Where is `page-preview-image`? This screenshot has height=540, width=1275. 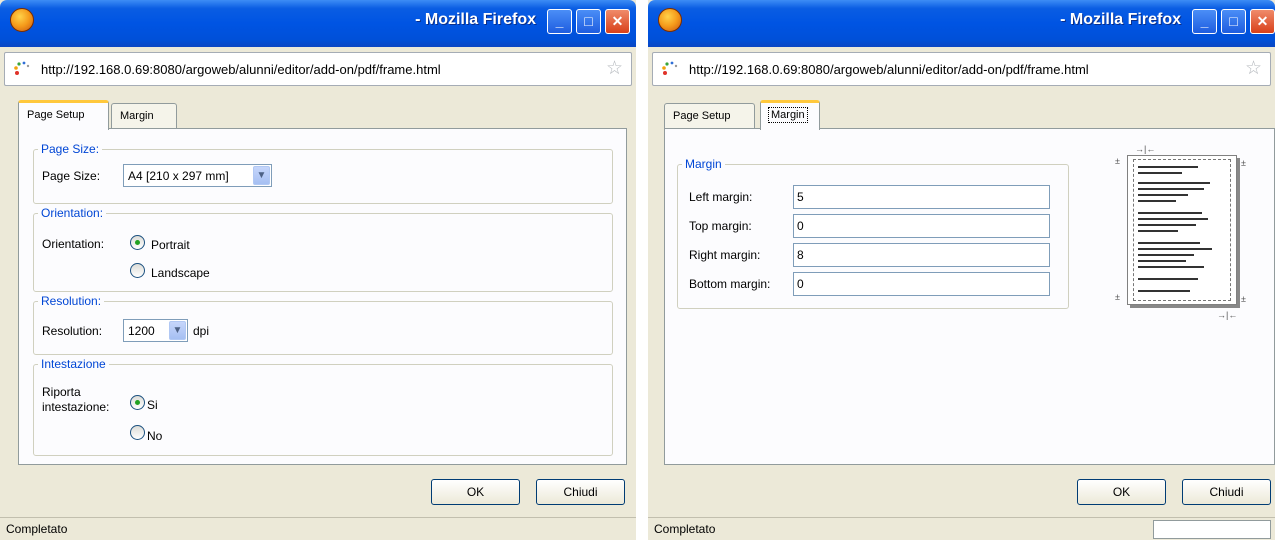 page-preview-image is located at coordinates (1182, 230).